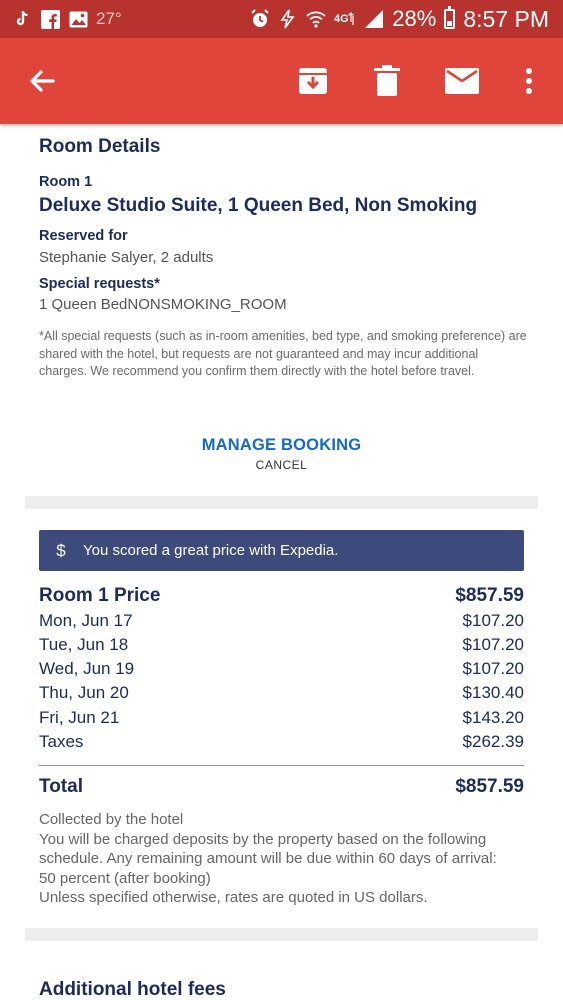  What do you see at coordinates (281, 596) in the screenshot?
I see `room-price-header: Room 1 Price $857.59` at bounding box center [281, 596].